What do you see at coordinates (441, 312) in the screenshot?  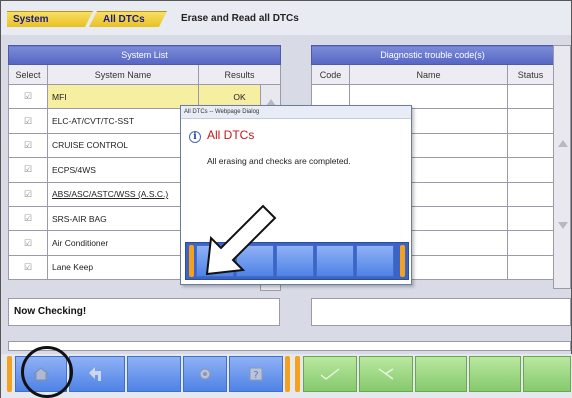 I see `status-message-right` at bounding box center [441, 312].